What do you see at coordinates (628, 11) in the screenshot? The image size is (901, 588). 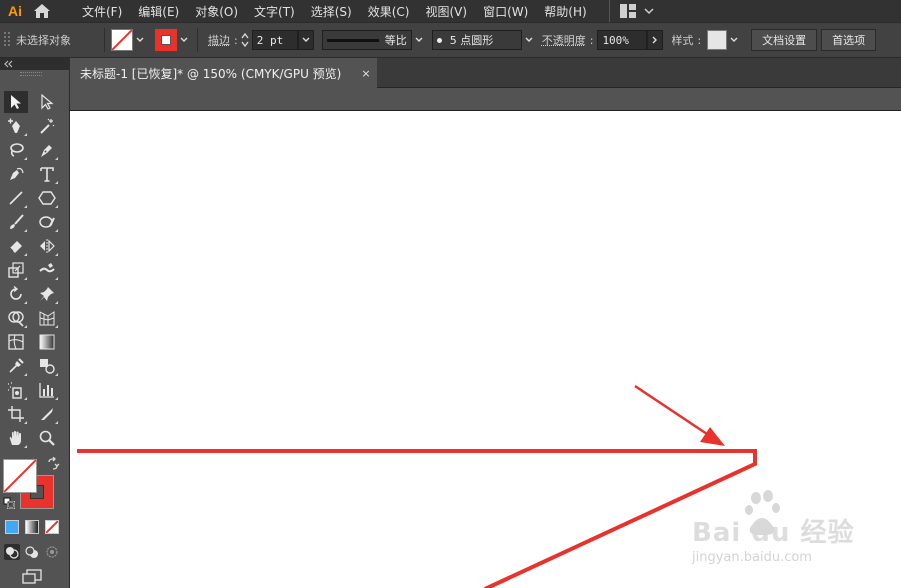 I see `workspace-layout-icon` at bounding box center [628, 11].